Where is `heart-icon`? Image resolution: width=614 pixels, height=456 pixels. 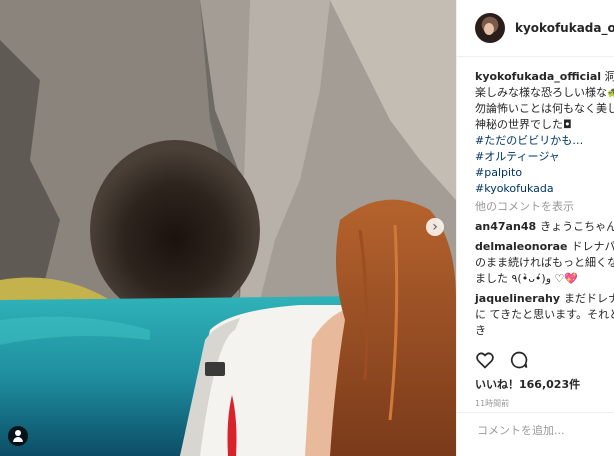 heart-icon is located at coordinates (485, 360).